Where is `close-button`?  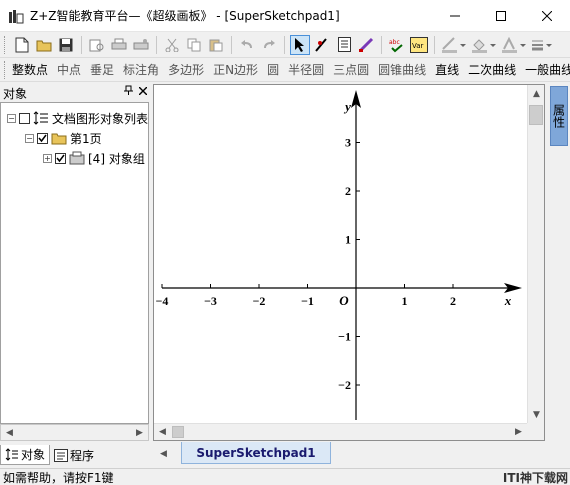
close-button is located at coordinates (547, 16).